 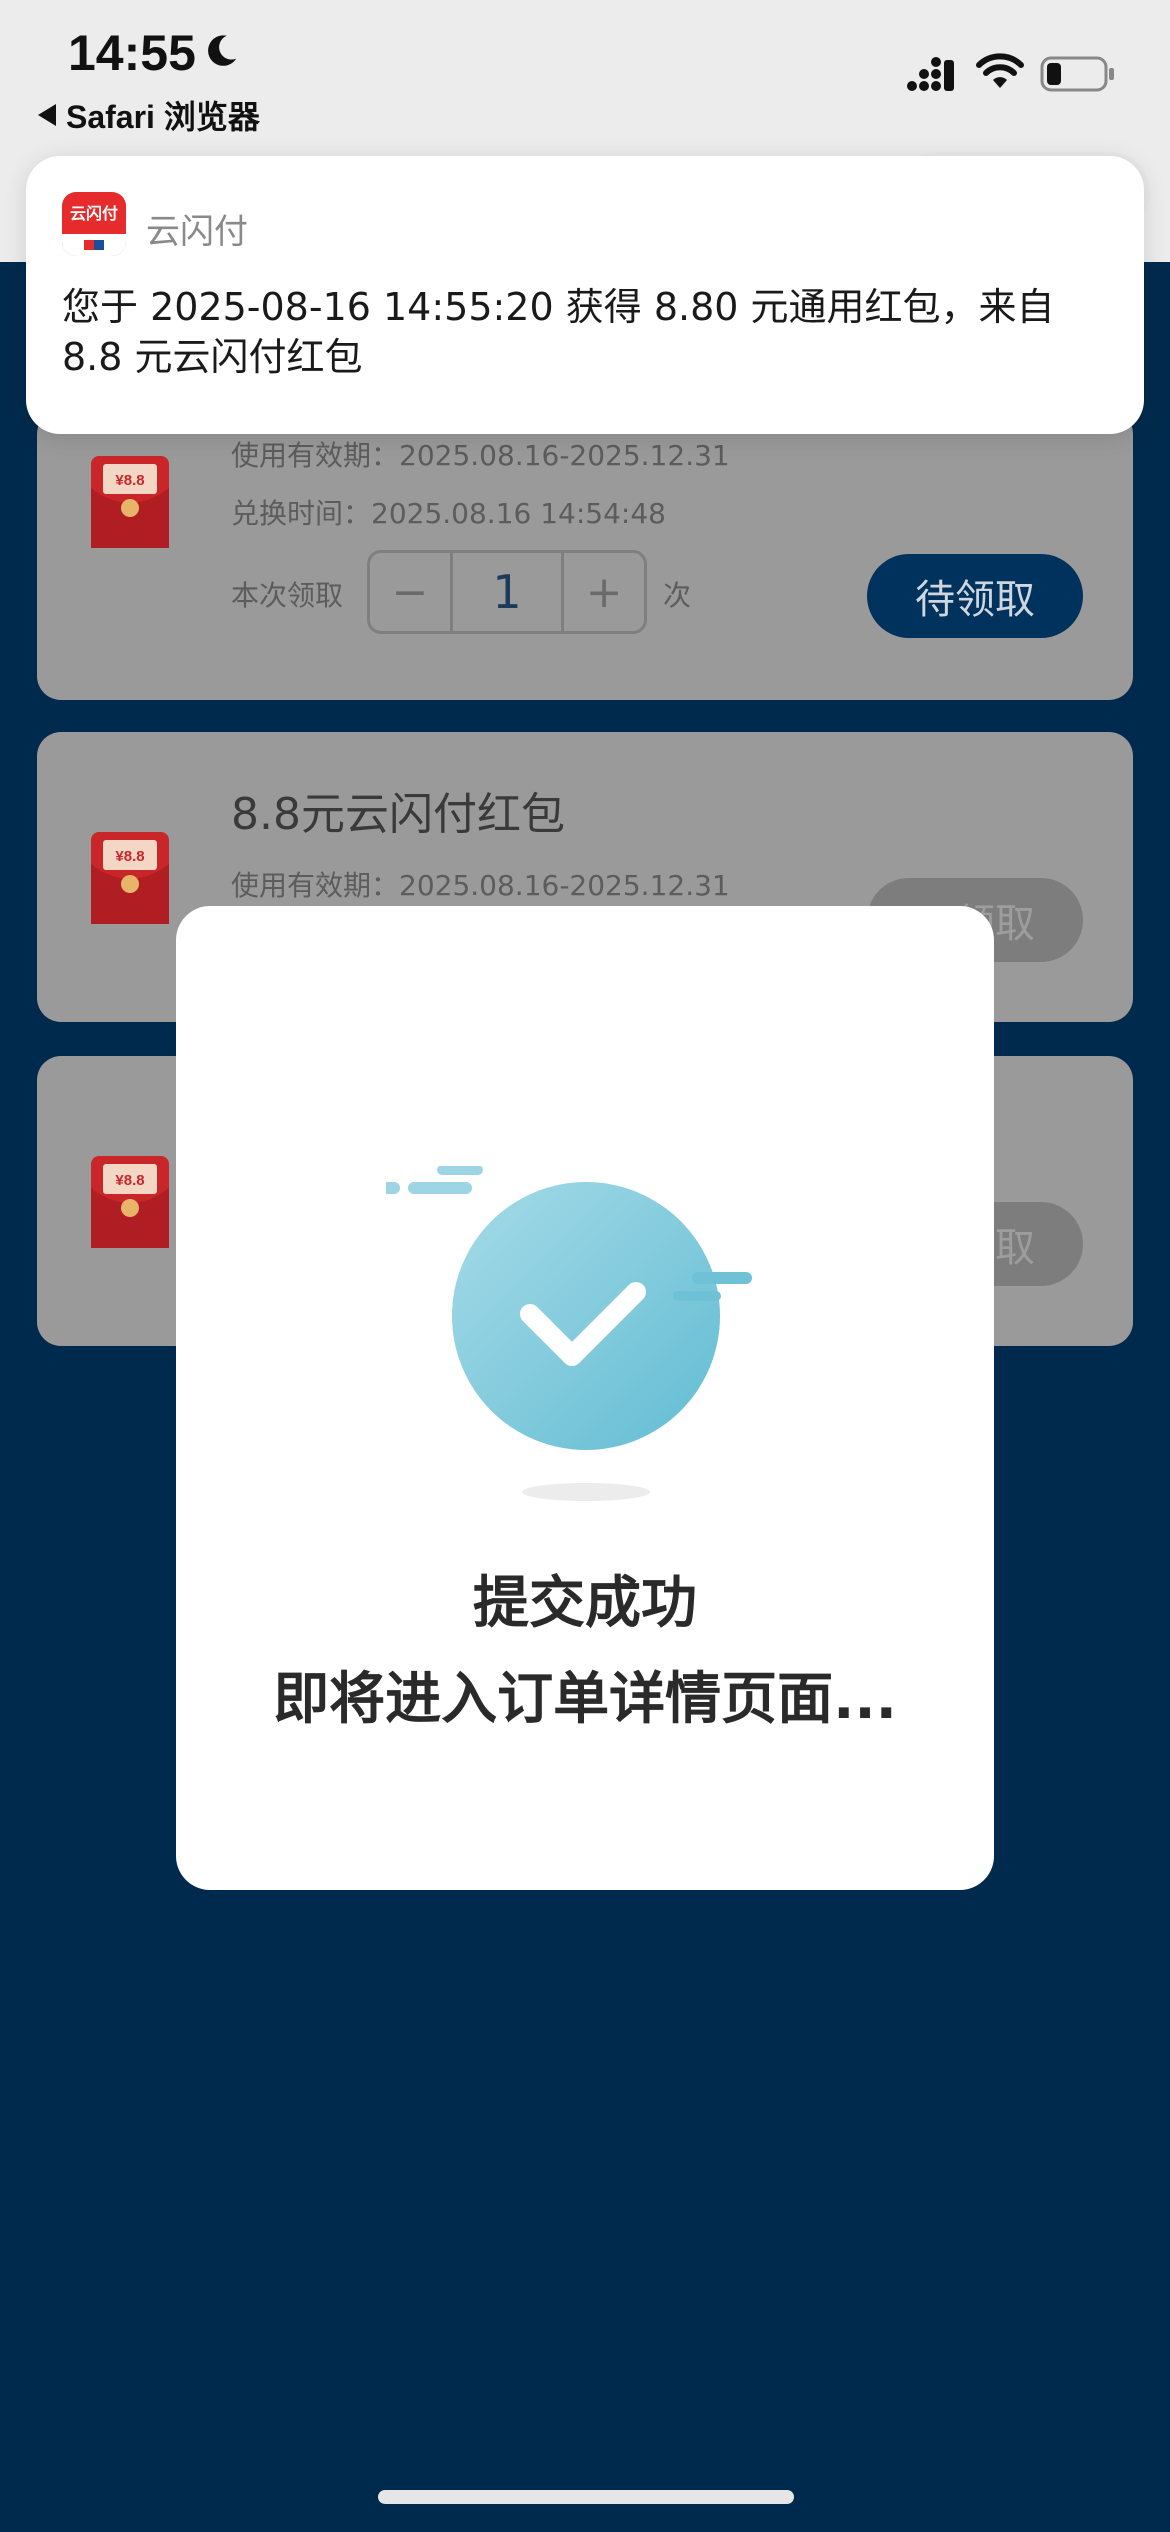 I want to click on back-to-safari-link: Safari 浏览器, so click(x=149, y=115).